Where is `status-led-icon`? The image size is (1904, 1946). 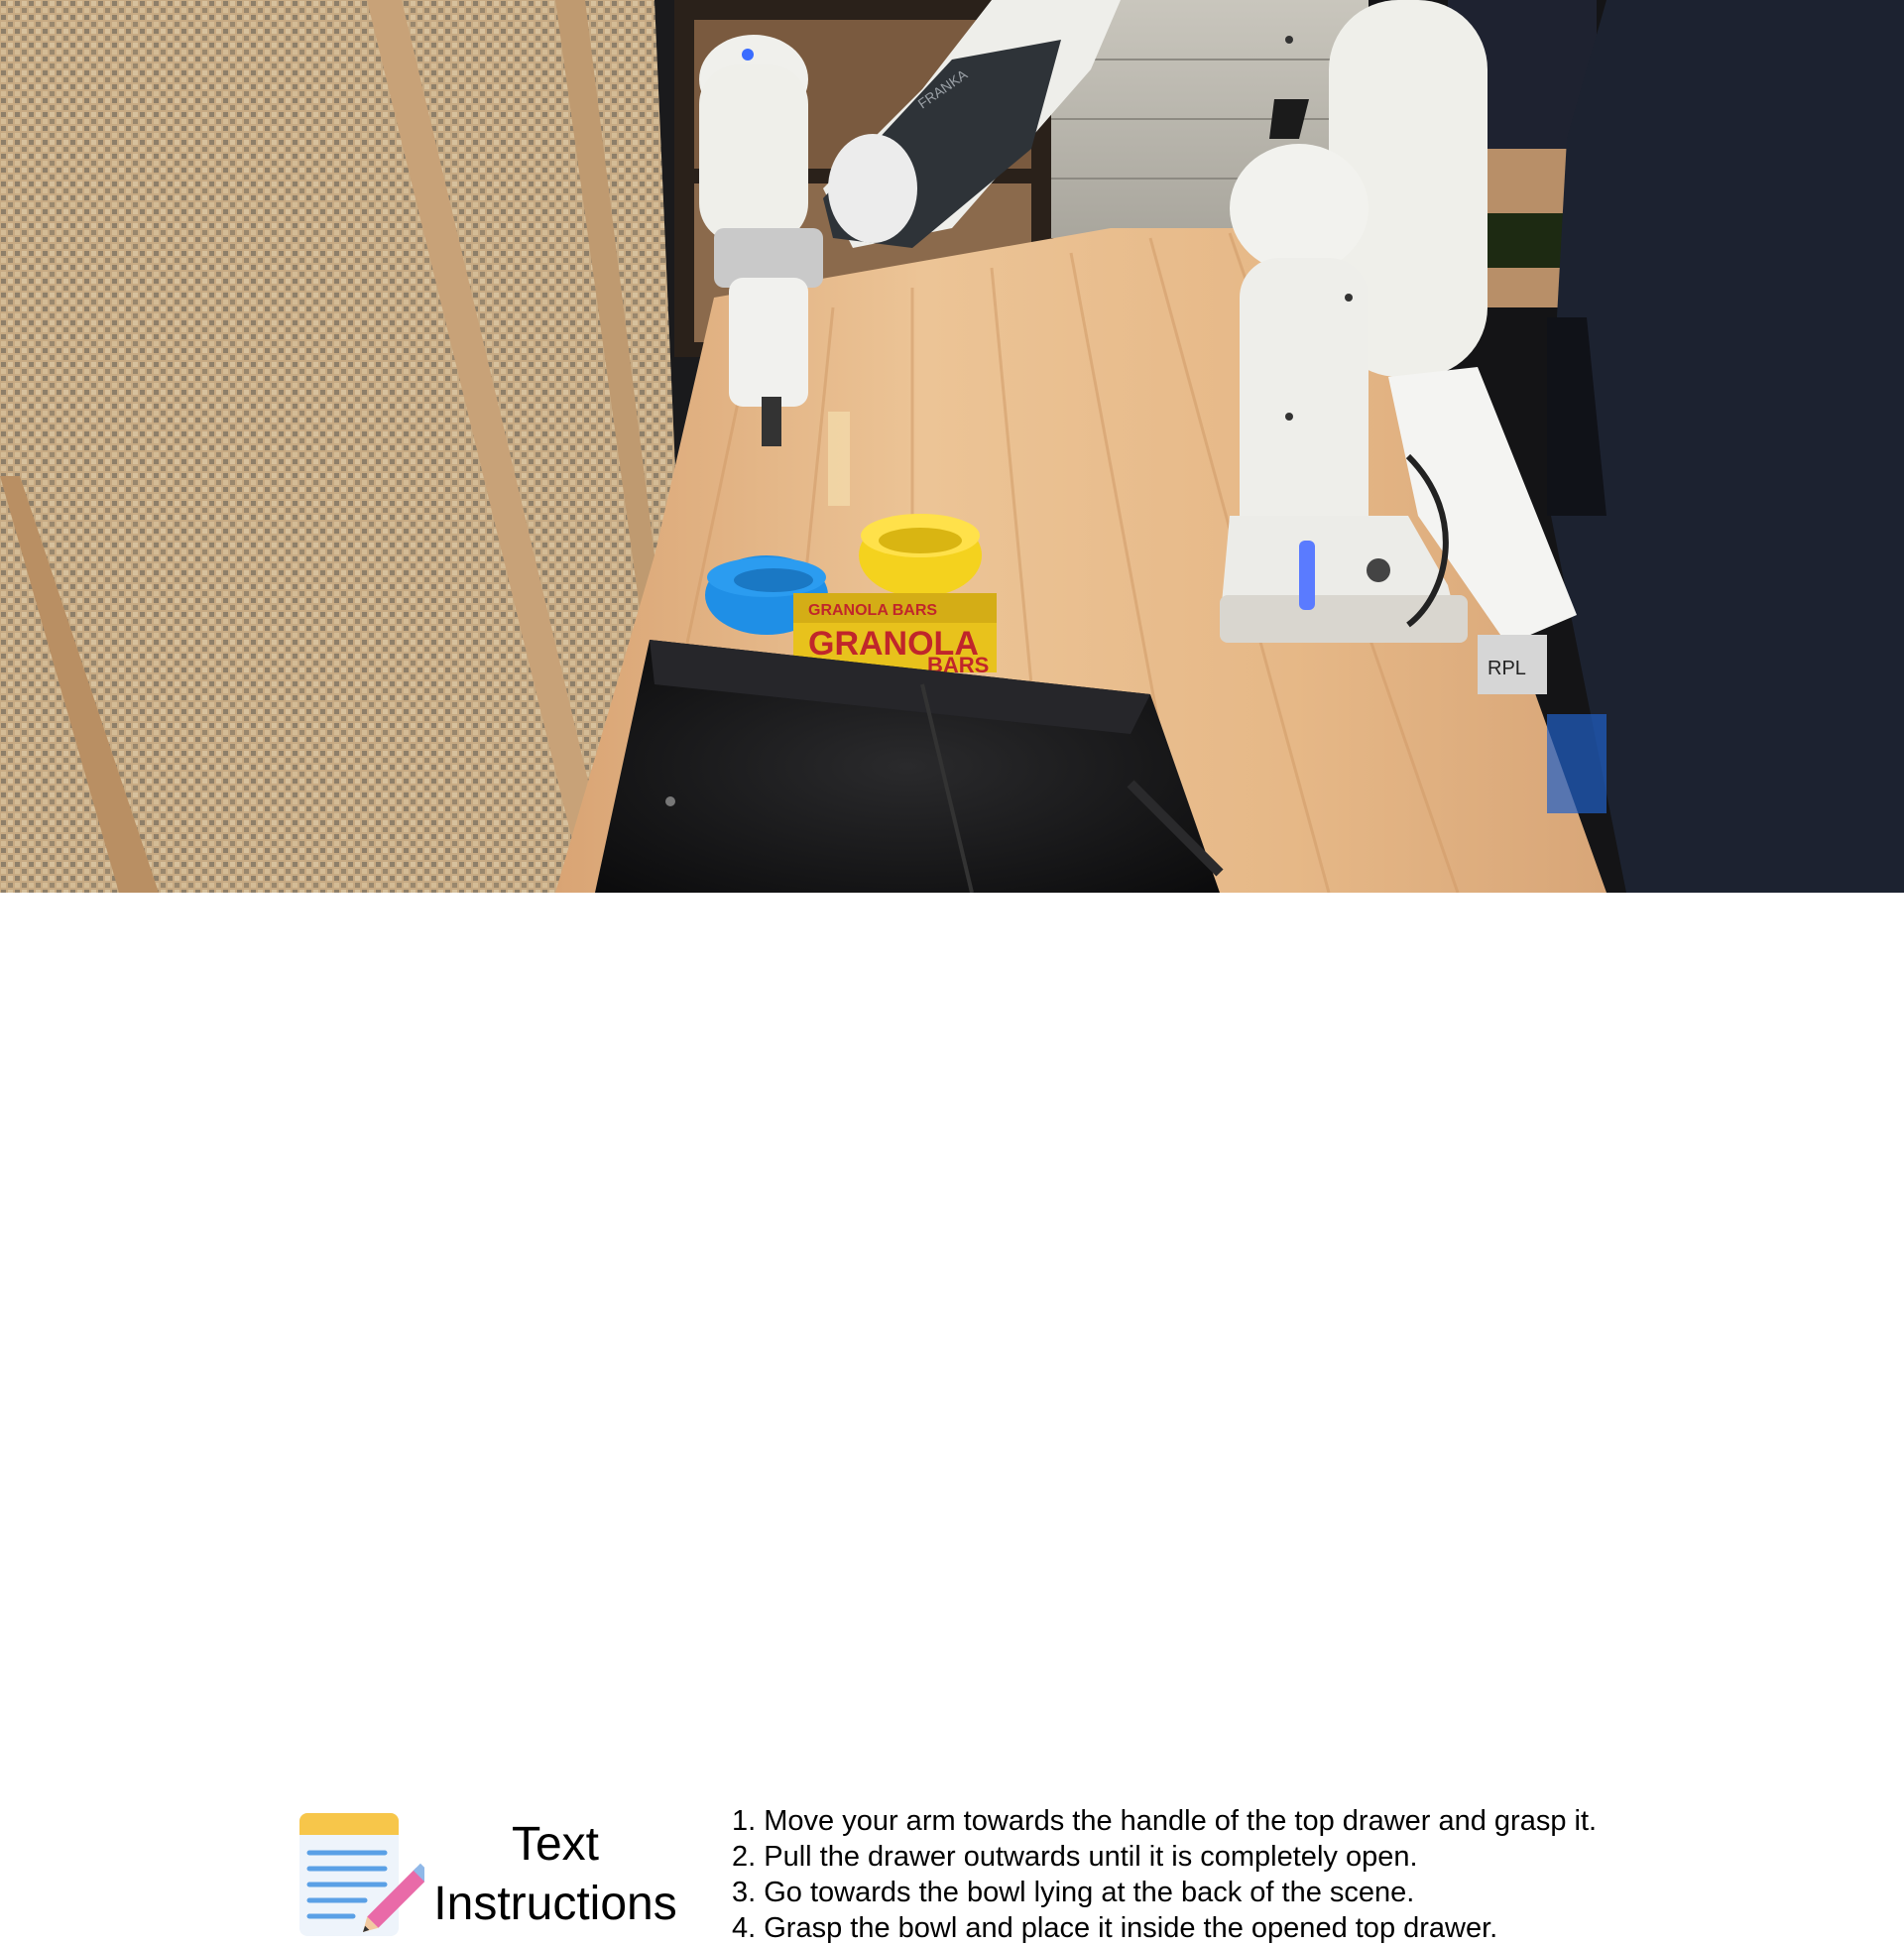
status-led-icon is located at coordinates (1307, 575).